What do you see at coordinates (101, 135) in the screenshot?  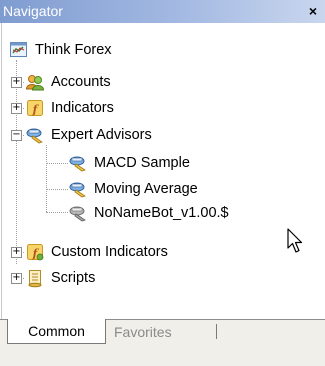 I see `tree-item-label: Expert Advisors` at bounding box center [101, 135].